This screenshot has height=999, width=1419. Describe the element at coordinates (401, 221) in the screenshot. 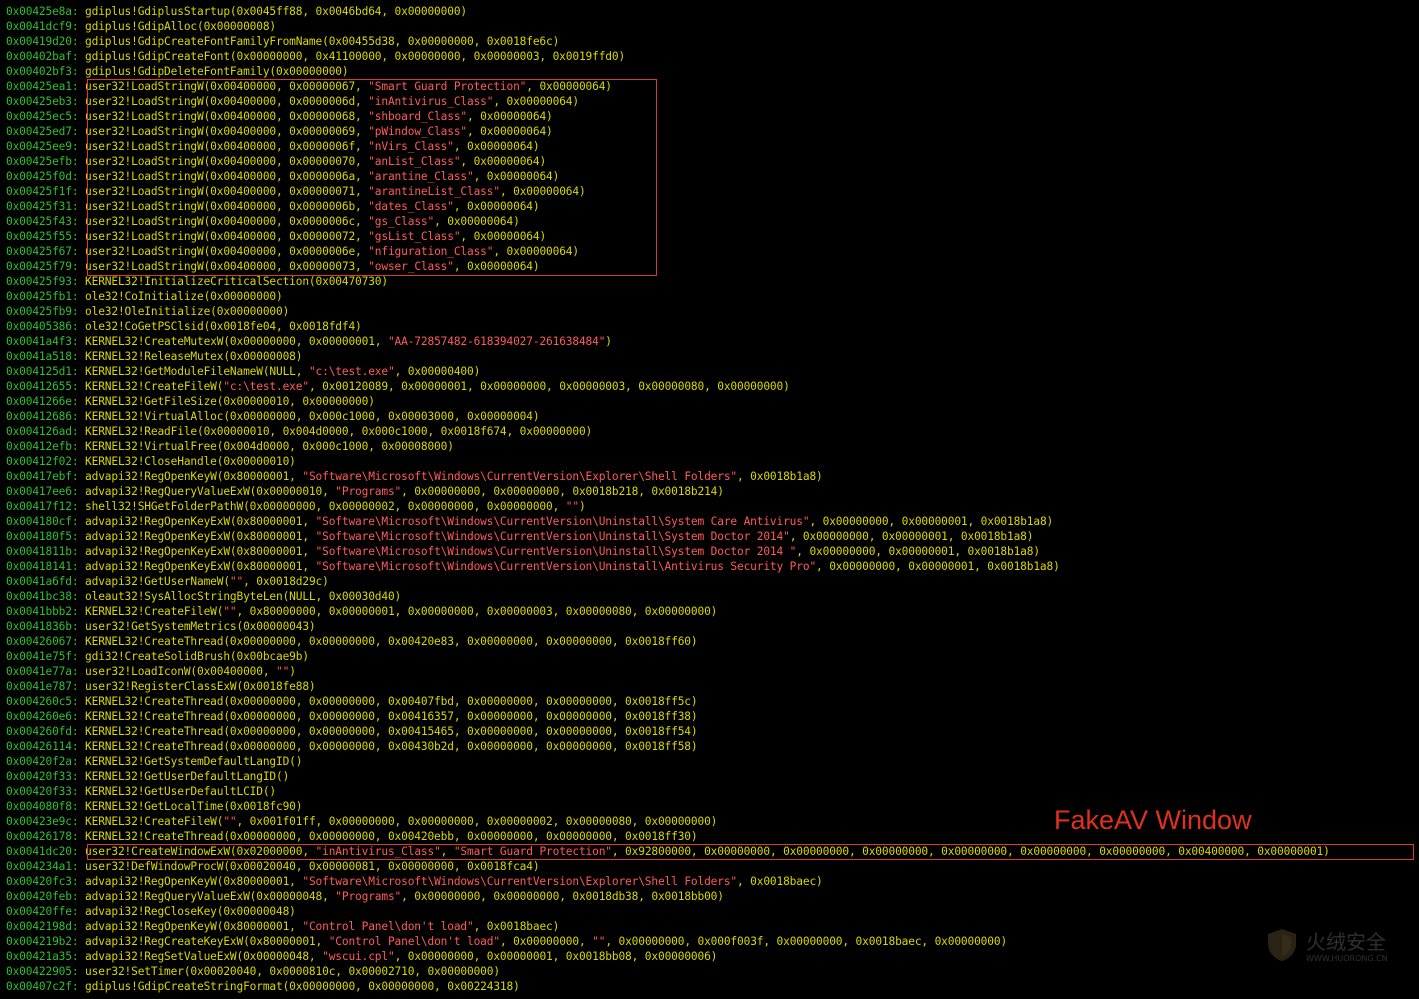

I see `log-string-arg: "gs_Class"` at that location.